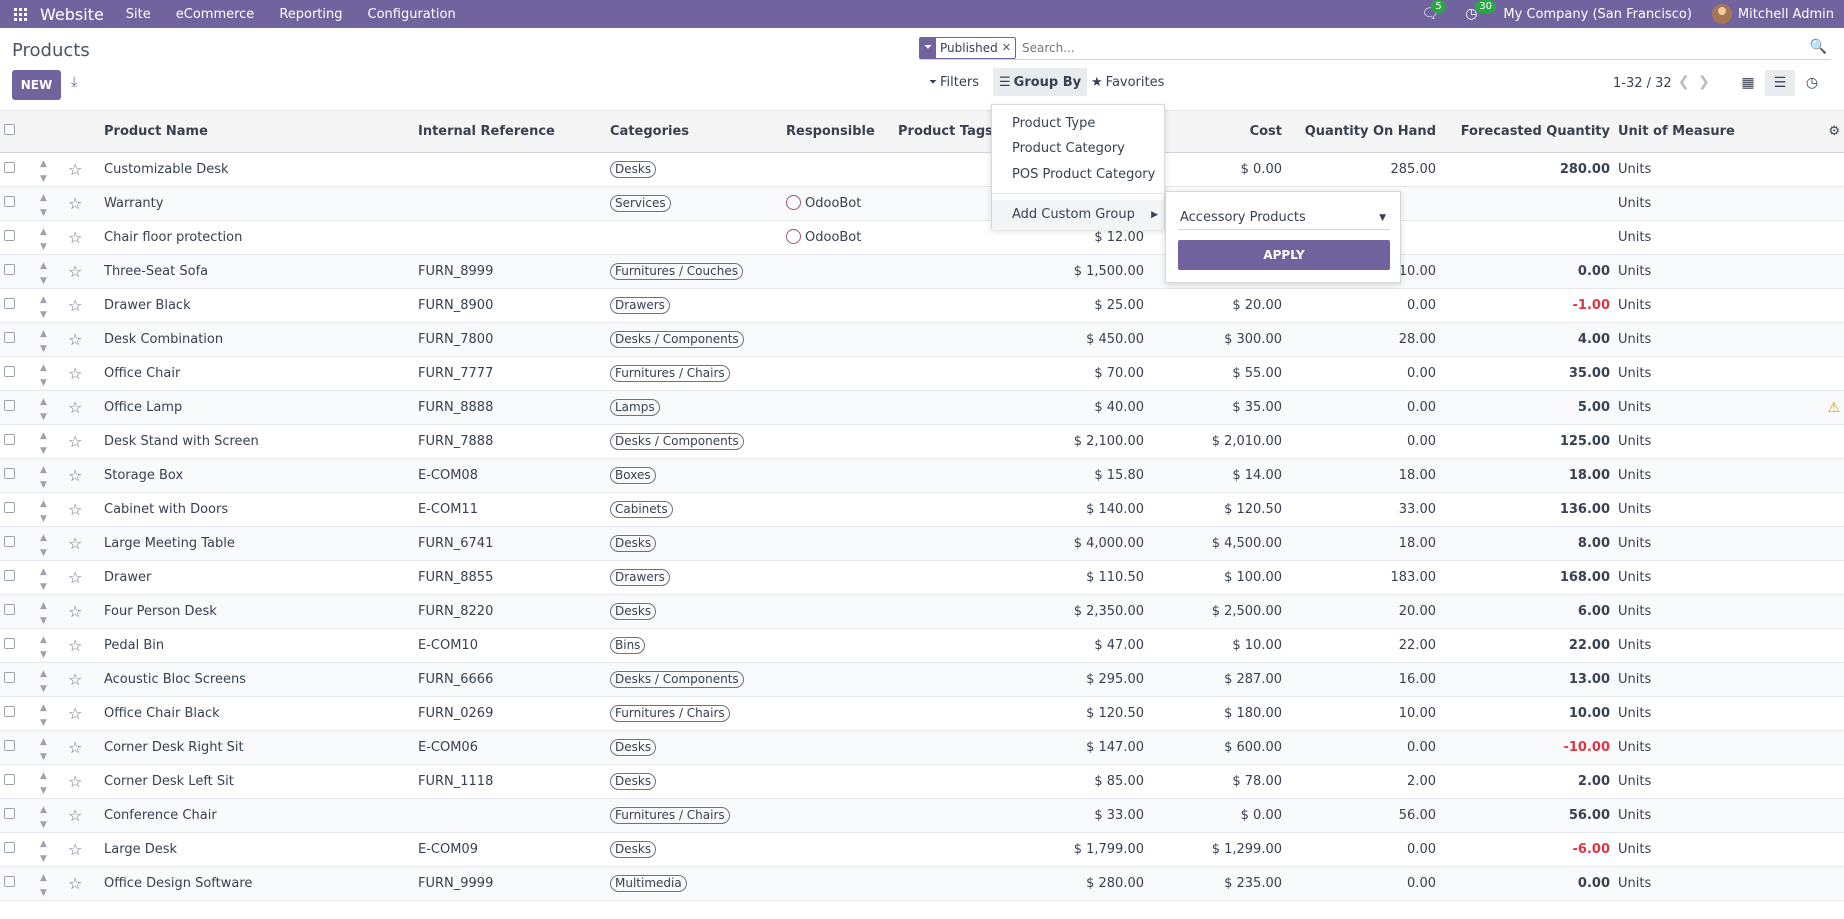 The image size is (1844, 919). I want to click on internal-reference-cell: FURN_9999, so click(510, 883).